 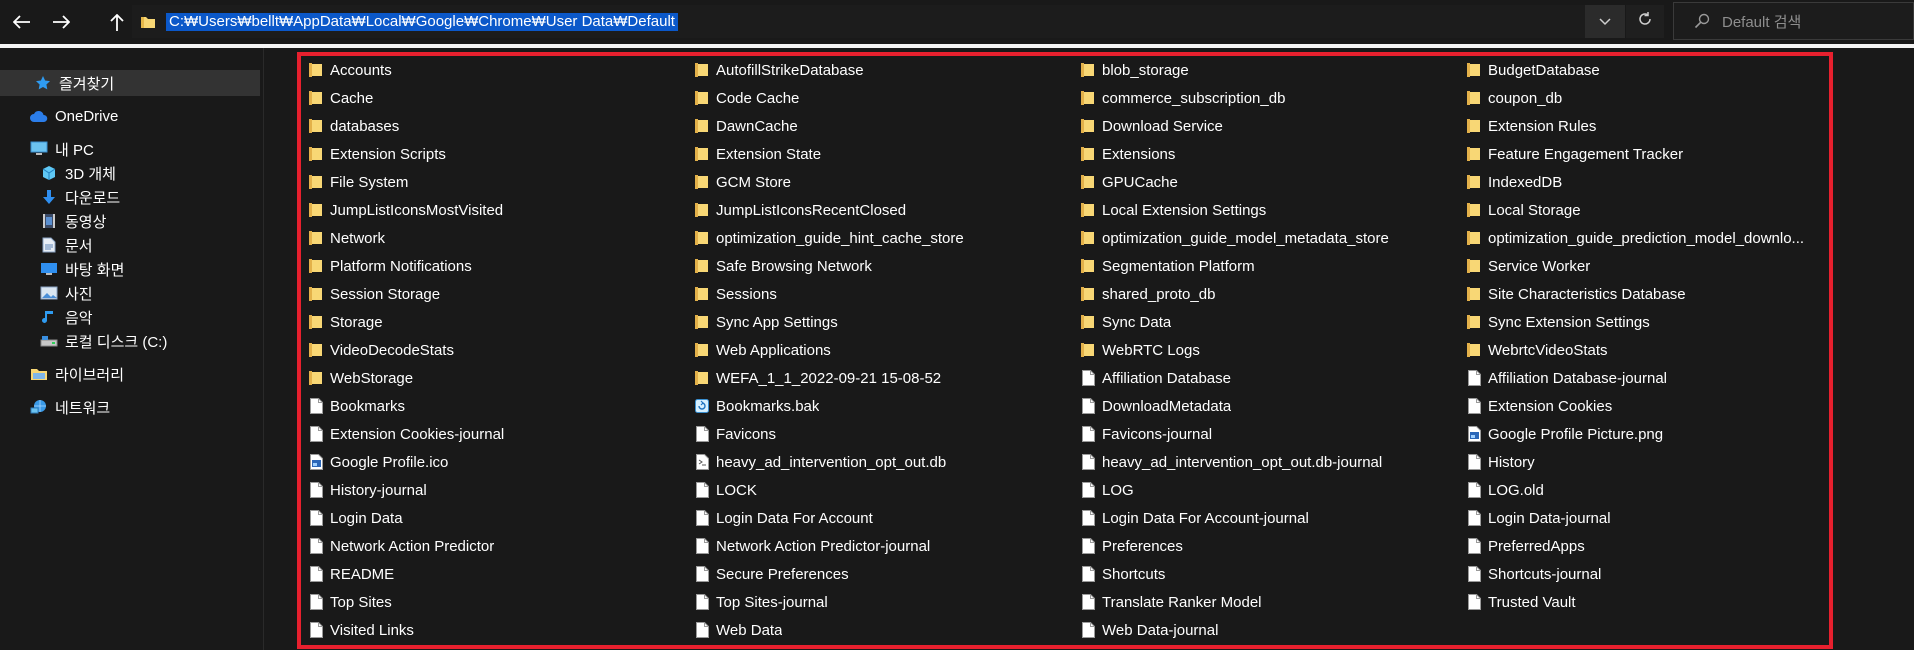 I want to click on file-item: Translate Ranker Model, so click(x=1265, y=602).